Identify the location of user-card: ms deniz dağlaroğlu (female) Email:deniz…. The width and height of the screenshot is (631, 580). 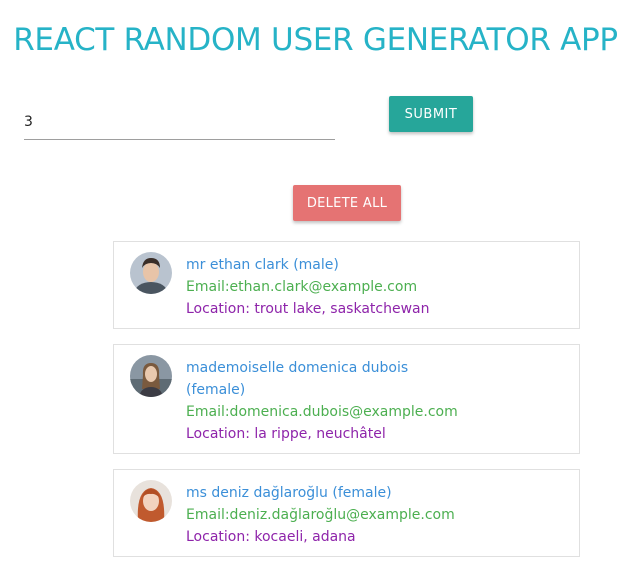
(346, 513).